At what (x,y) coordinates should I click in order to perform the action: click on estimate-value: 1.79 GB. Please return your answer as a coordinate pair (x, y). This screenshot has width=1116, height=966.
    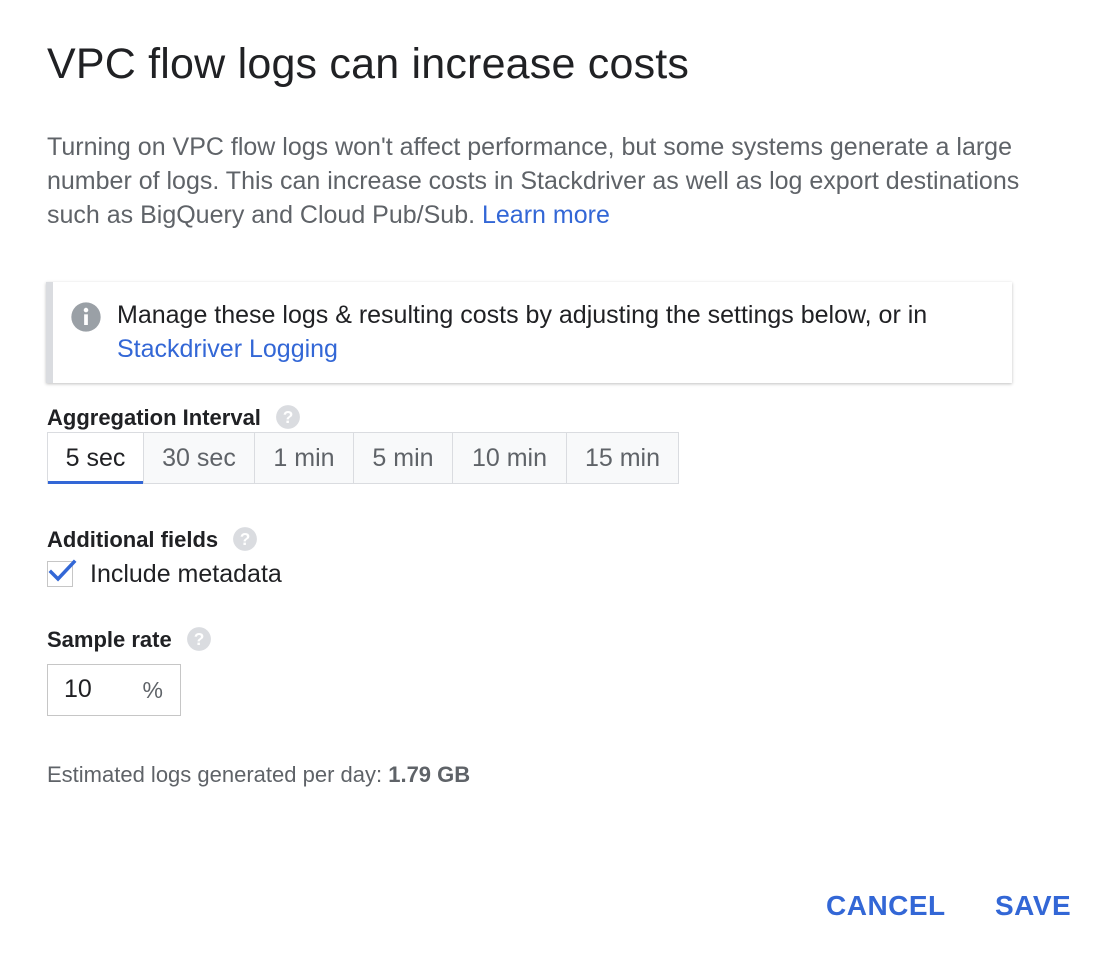
    Looking at the image, I should click on (429, 774).